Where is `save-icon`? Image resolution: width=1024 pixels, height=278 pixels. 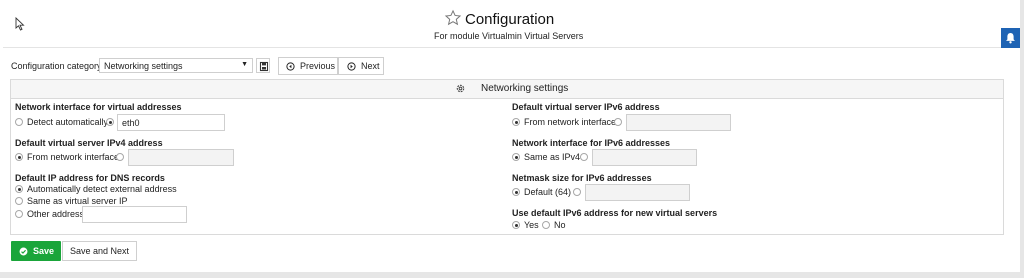 save-icon is located at coordinates (264, 66).